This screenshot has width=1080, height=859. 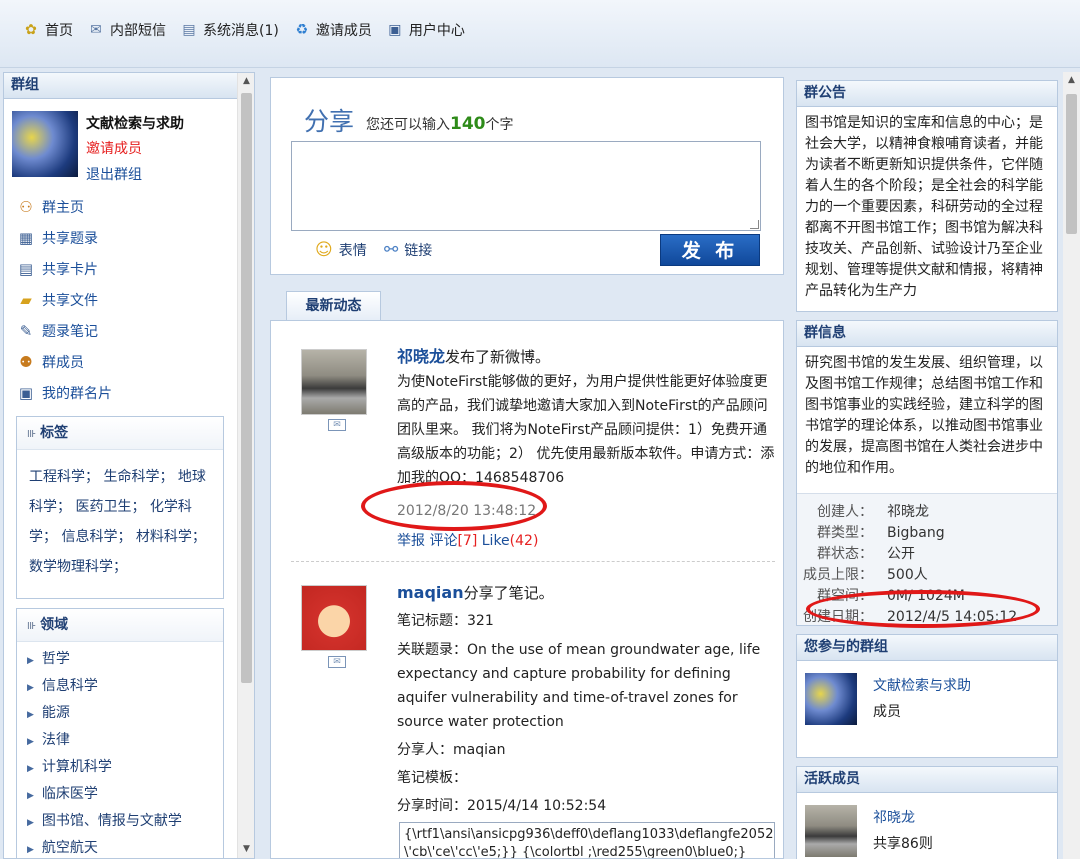 What do you see at coordinates (903, 844) in the screenshot?
I see `active-member-count: 共享86则` at bounding box center [903, 844].